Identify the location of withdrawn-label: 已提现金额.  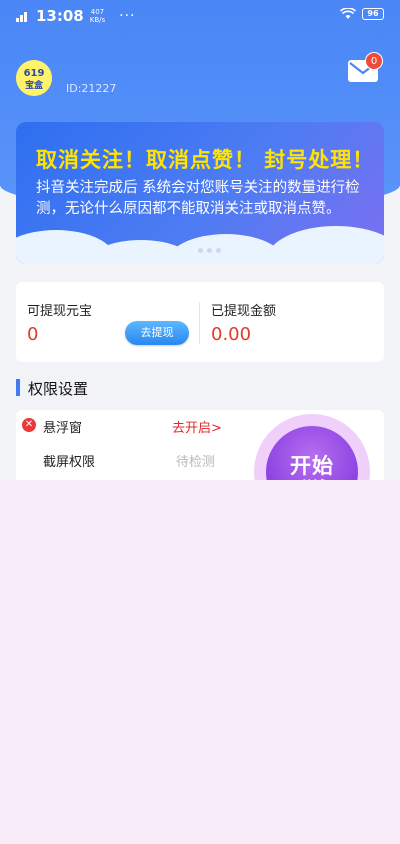
(244, 311).